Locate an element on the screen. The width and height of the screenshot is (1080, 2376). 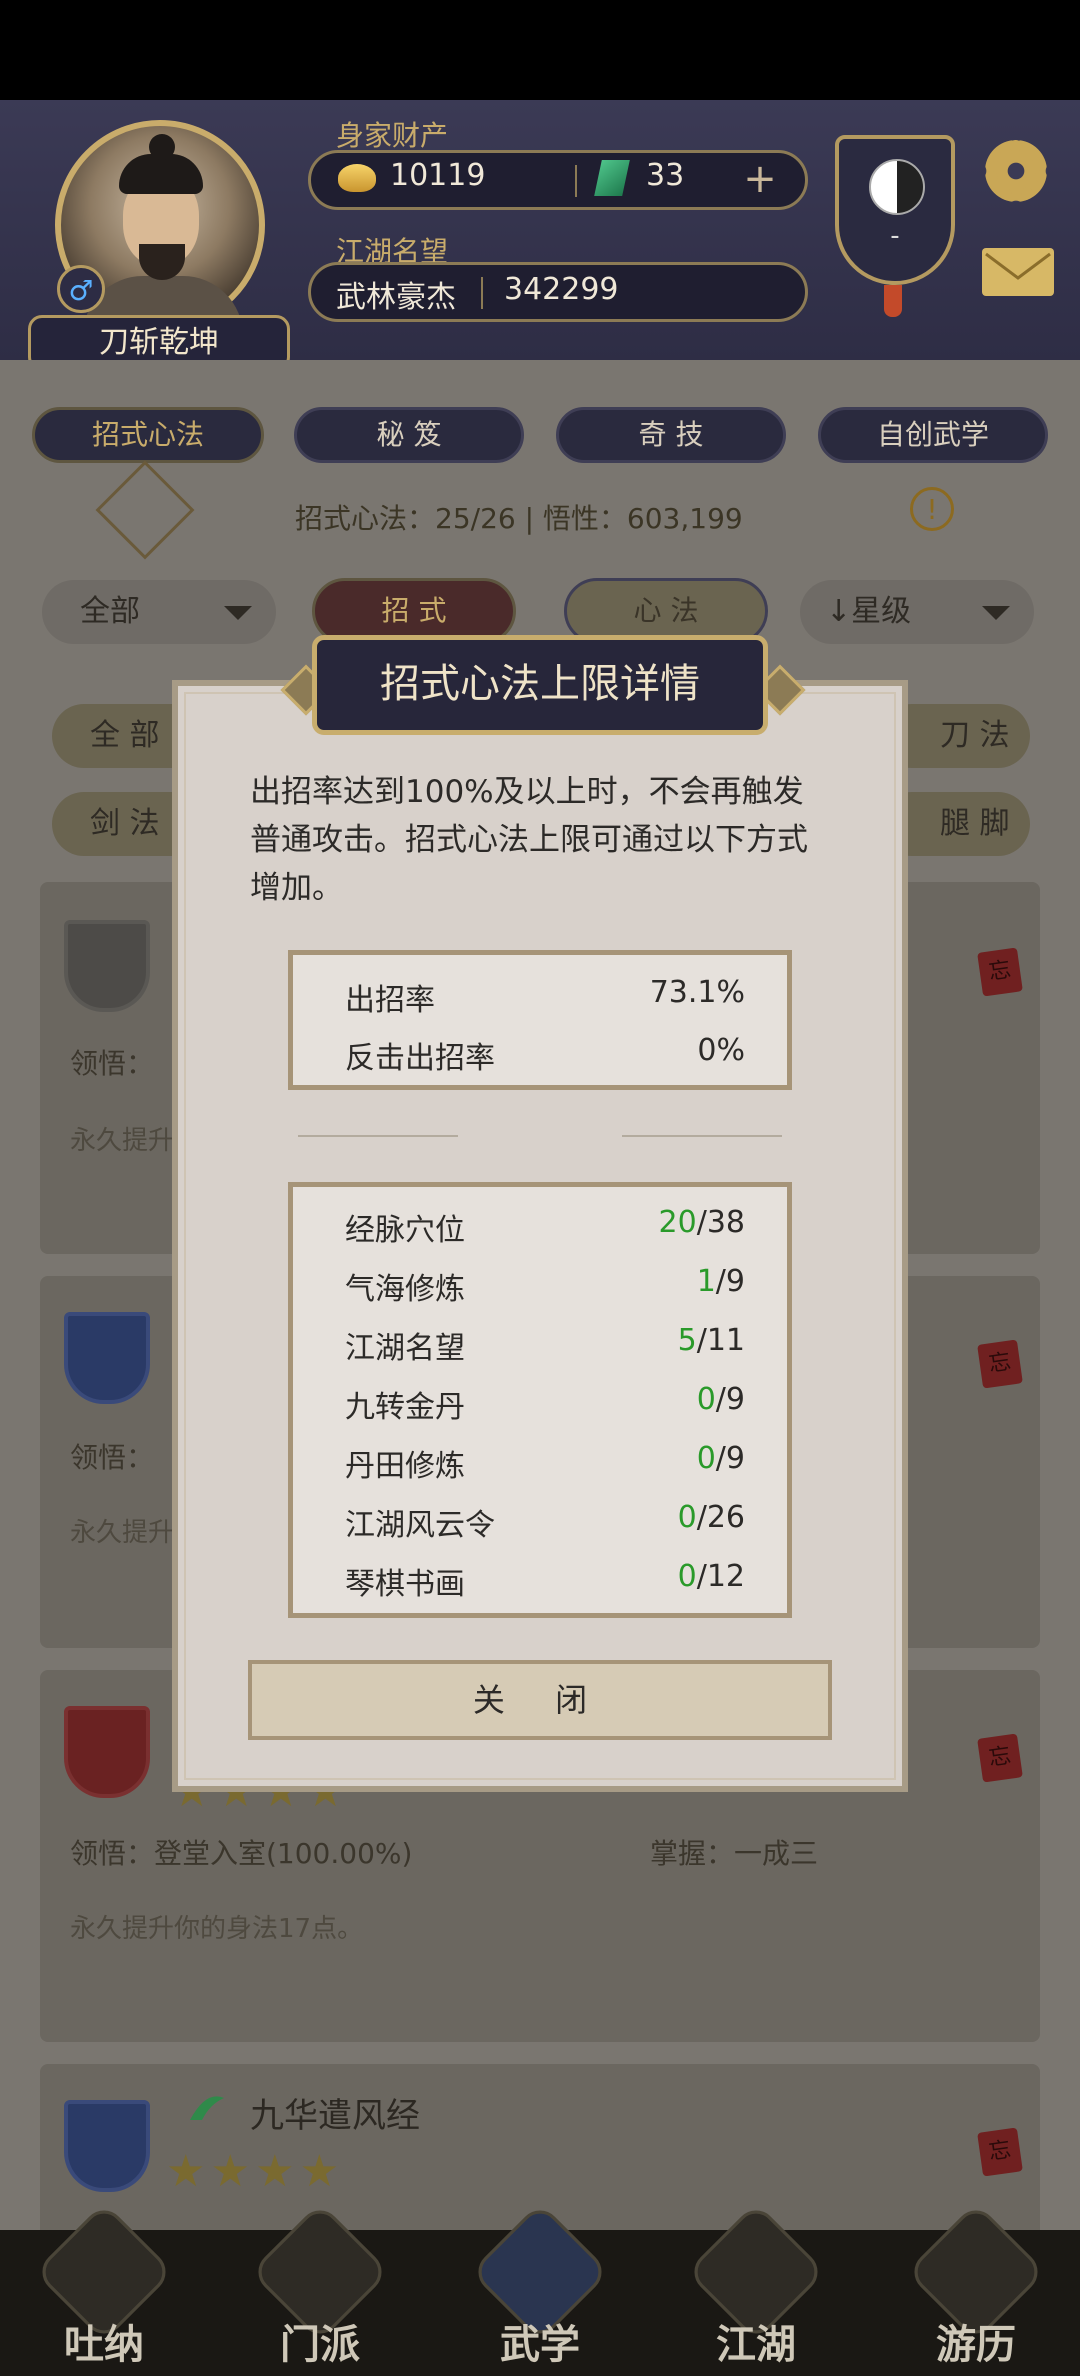
rates-box: 出招率 73.1% 反击出招率 0% is located at coordinates (540, 1020).